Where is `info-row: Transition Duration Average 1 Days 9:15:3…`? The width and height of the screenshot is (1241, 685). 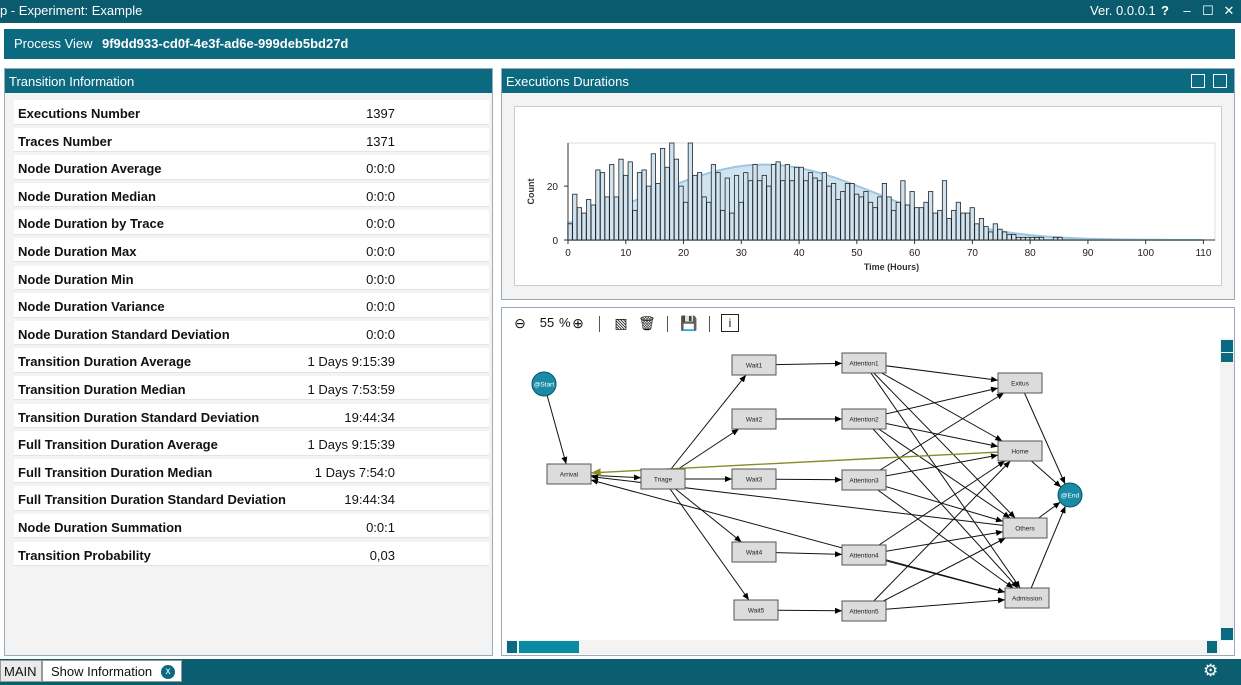 info-row: Transition Duration Average 1 Days 9:15:3… is located at coordinates (251, 360).